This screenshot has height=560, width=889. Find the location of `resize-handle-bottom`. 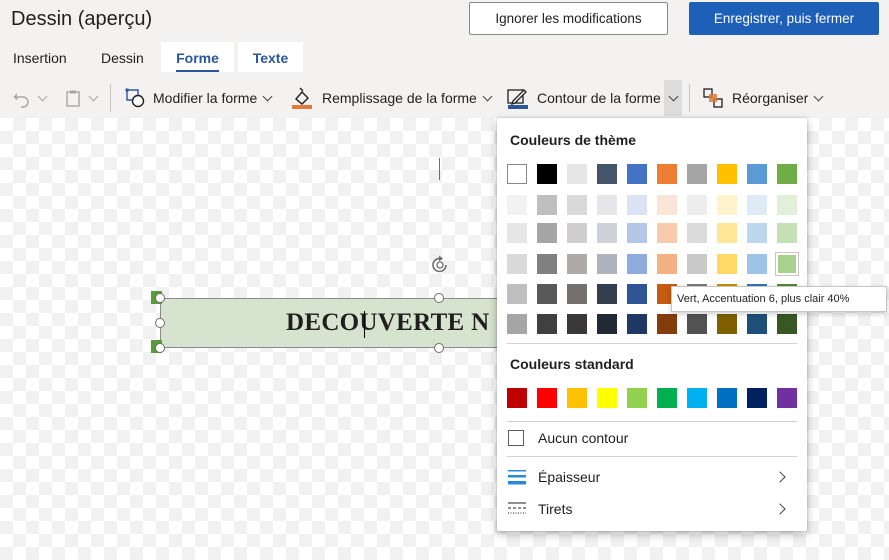

resize-handle-bottom is located at coordinates (439, 348).